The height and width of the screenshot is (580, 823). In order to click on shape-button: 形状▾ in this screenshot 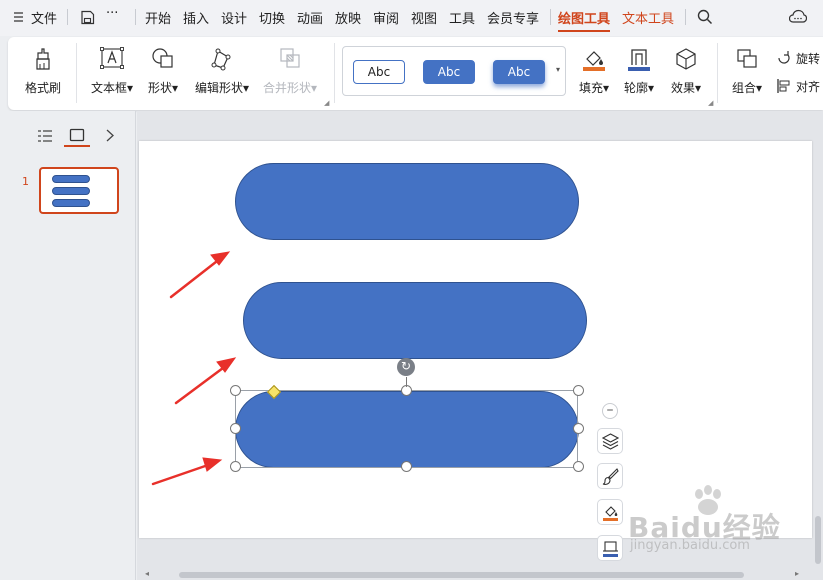, I will do `click(163, 73)`.